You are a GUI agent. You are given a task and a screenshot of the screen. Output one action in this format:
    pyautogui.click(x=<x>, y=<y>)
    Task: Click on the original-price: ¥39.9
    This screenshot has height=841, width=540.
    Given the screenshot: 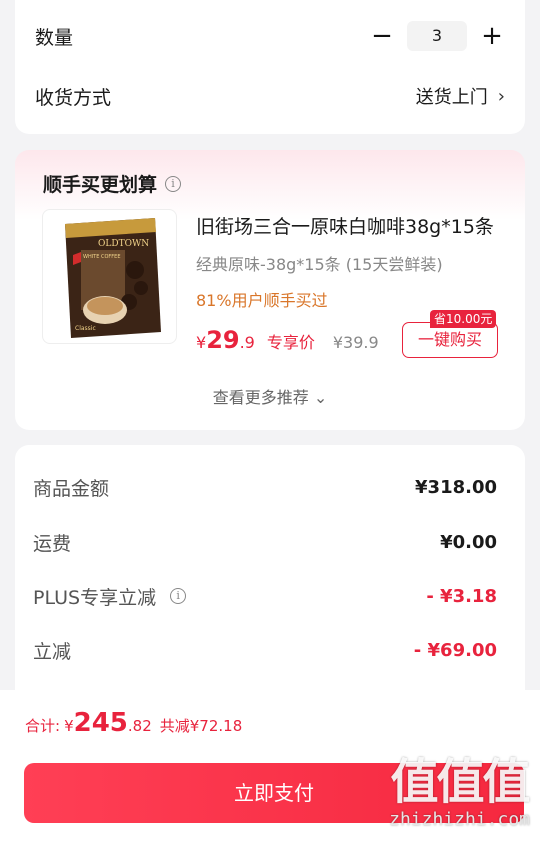 What is the action you would take?
    pyautogui.click(x=355, y=342)
    